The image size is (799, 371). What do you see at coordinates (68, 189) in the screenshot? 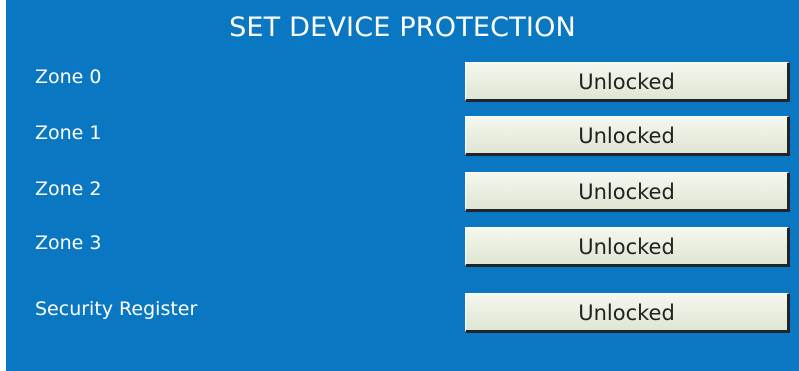
I see `zone-2-label: Zone 2` at bounding box center [68, 189].